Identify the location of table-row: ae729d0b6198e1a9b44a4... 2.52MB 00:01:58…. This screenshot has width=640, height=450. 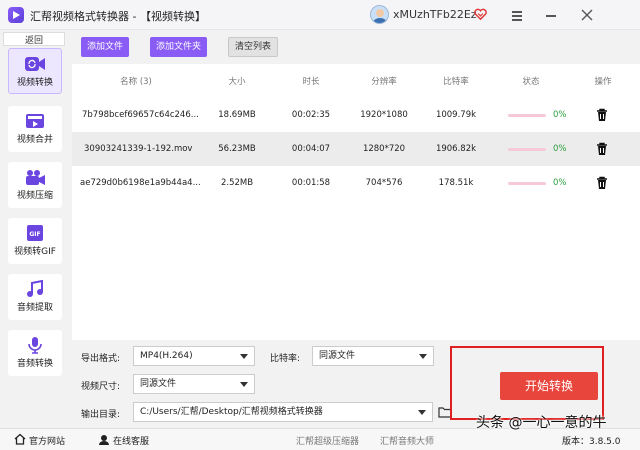
(356, 183).